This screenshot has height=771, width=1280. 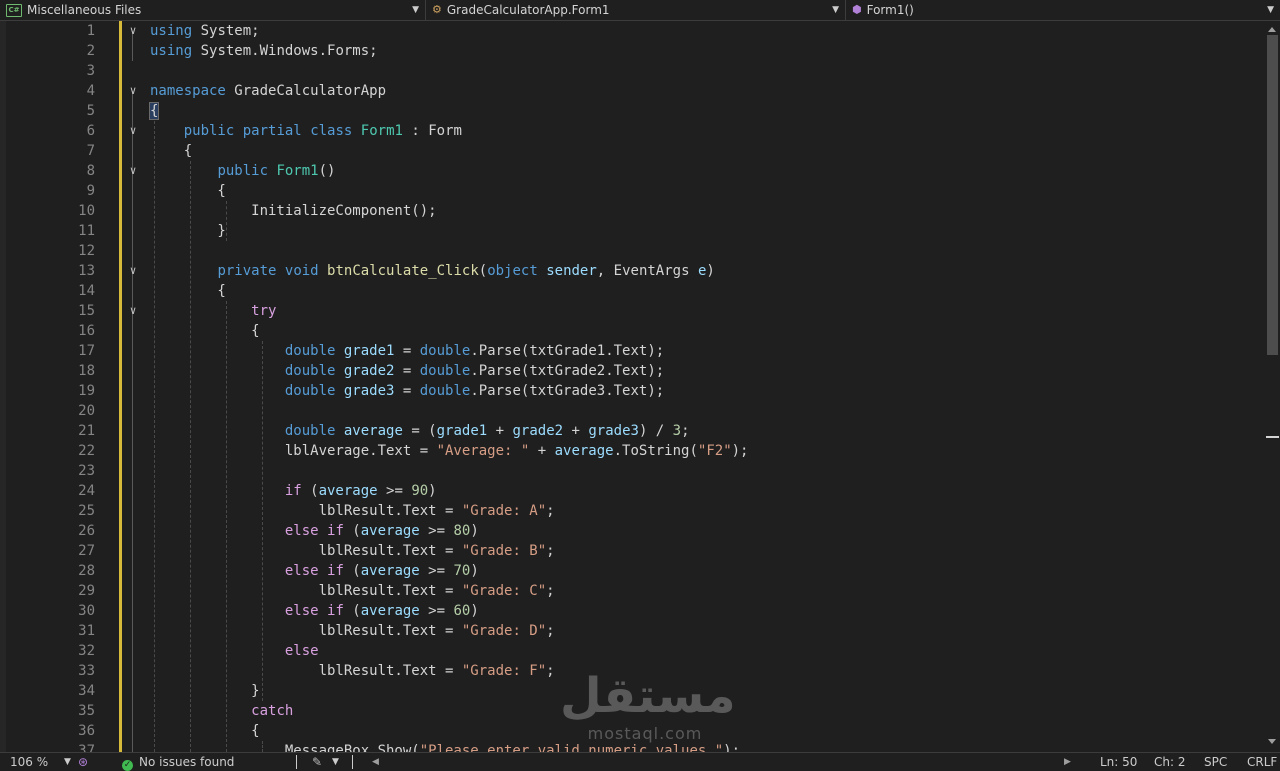 I want to click on code-text: {, so click(x=171, y=151).